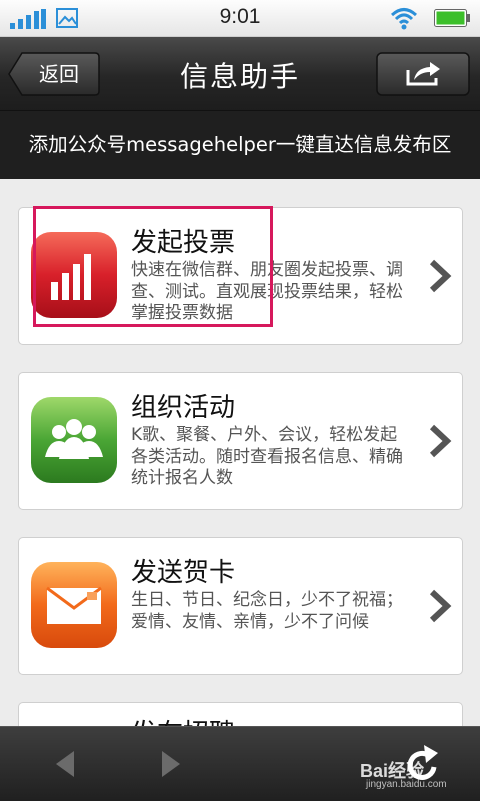 This screenshot has width=480, height=801. What do you see at coordinates (240, 74) in the screenshot?
I see `nav-bar: 返回 信息助手` at bounding box center [240, 74].